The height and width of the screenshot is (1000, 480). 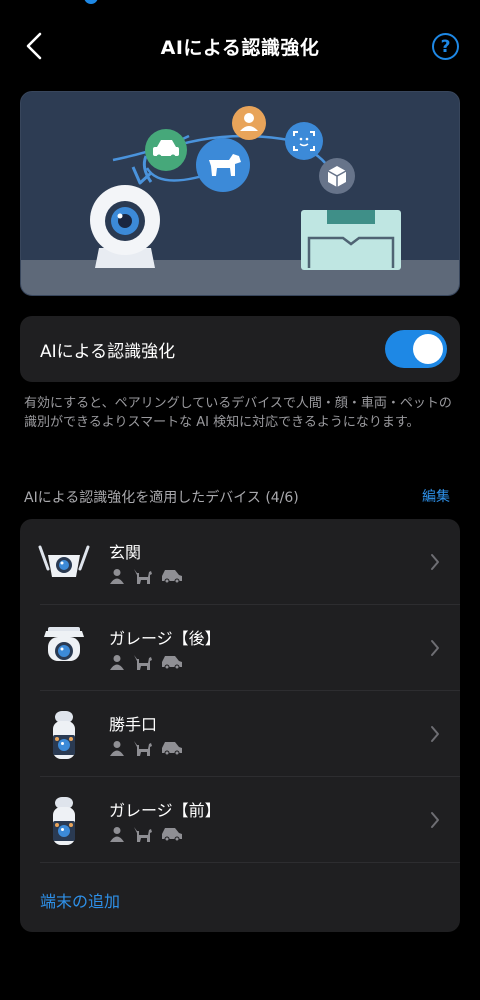 What do you see at coordinates (240, 349) in the screenshot?
I see `ai-recognition-toggle-card: AIによる認識強化` at bounding box center [240, 349].